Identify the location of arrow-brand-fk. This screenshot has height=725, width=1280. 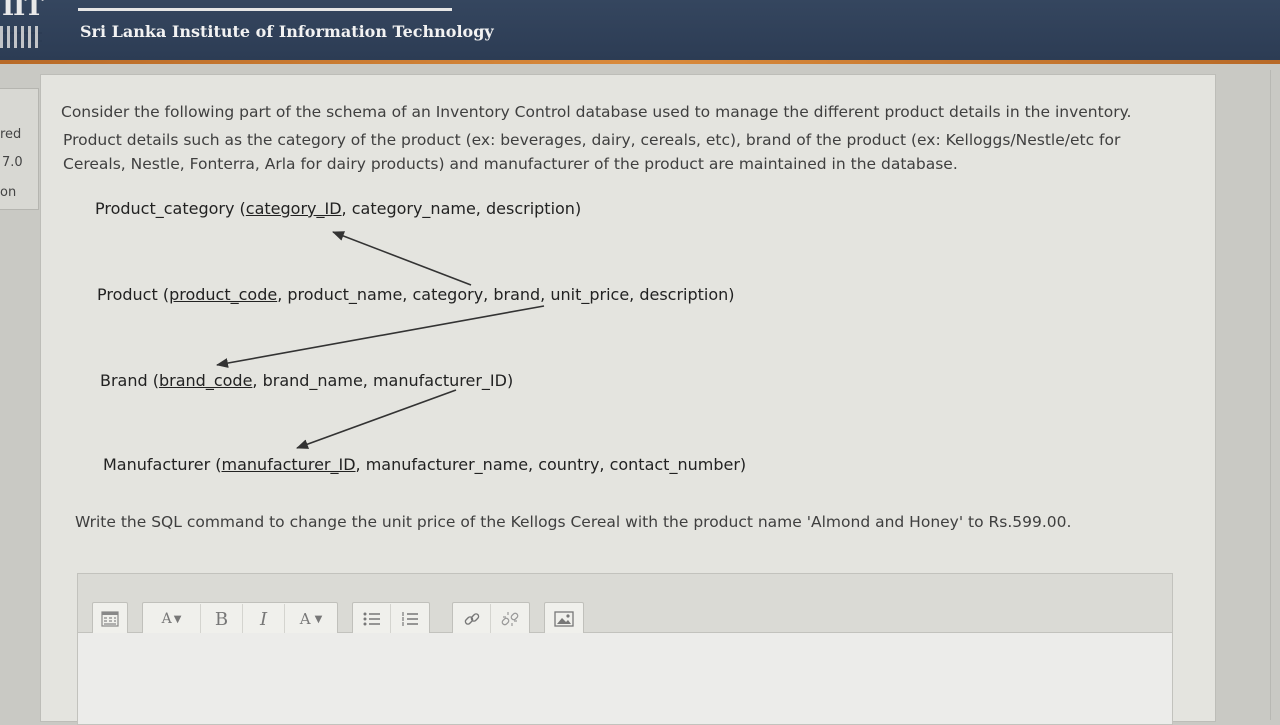
(380, 336).